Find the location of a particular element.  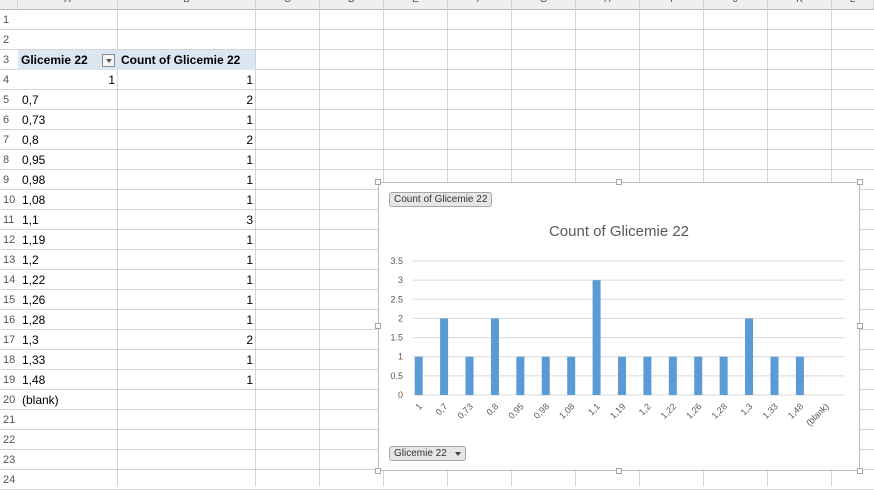

pivot-row-label: 1,1 is located at coordinates (68, 220).